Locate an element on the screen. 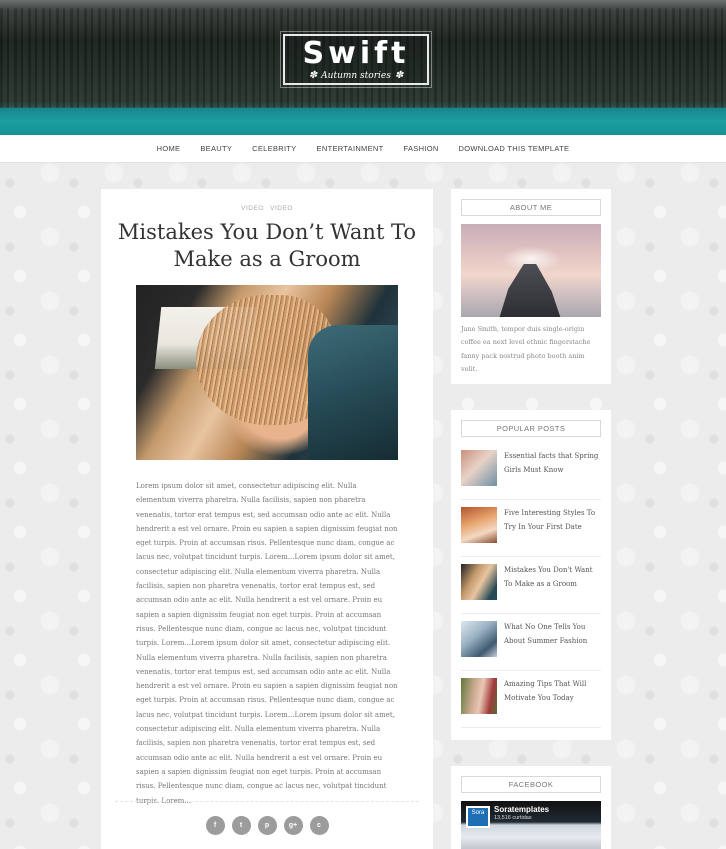  nav-entertainment: ENTERTAINMENT is located at coordinates (350, 148).